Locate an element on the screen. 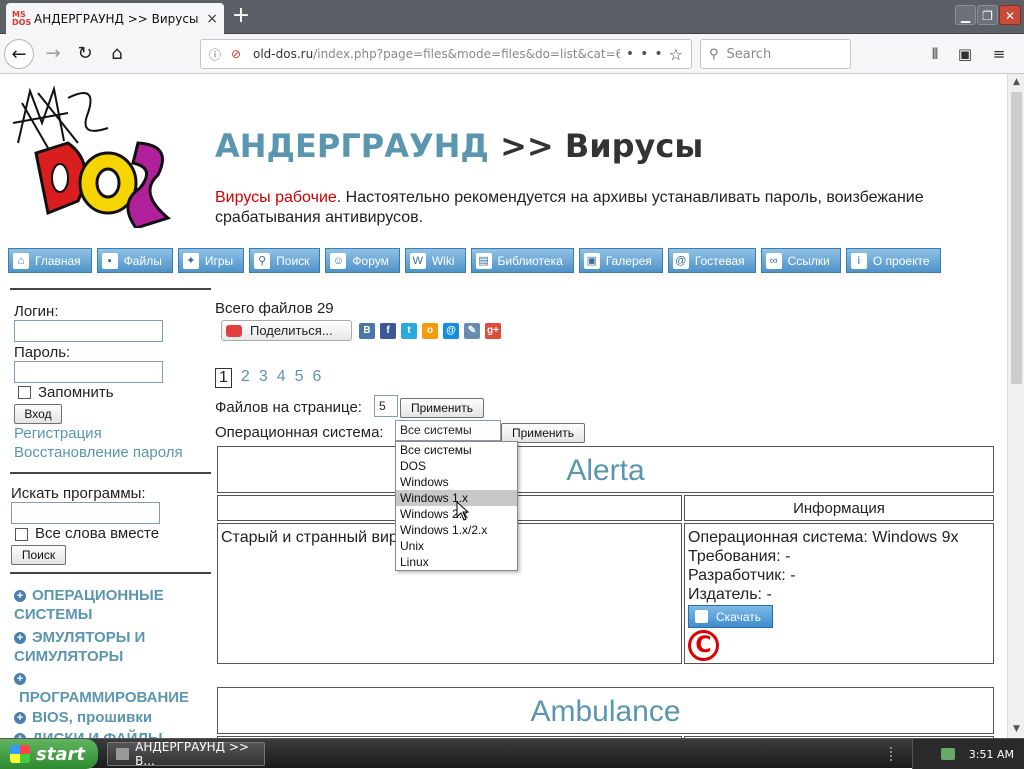 The height and width of the screenshot is (769, 1024). nav-button-0: ⌂ Главная is located at coordinates (50, 260).